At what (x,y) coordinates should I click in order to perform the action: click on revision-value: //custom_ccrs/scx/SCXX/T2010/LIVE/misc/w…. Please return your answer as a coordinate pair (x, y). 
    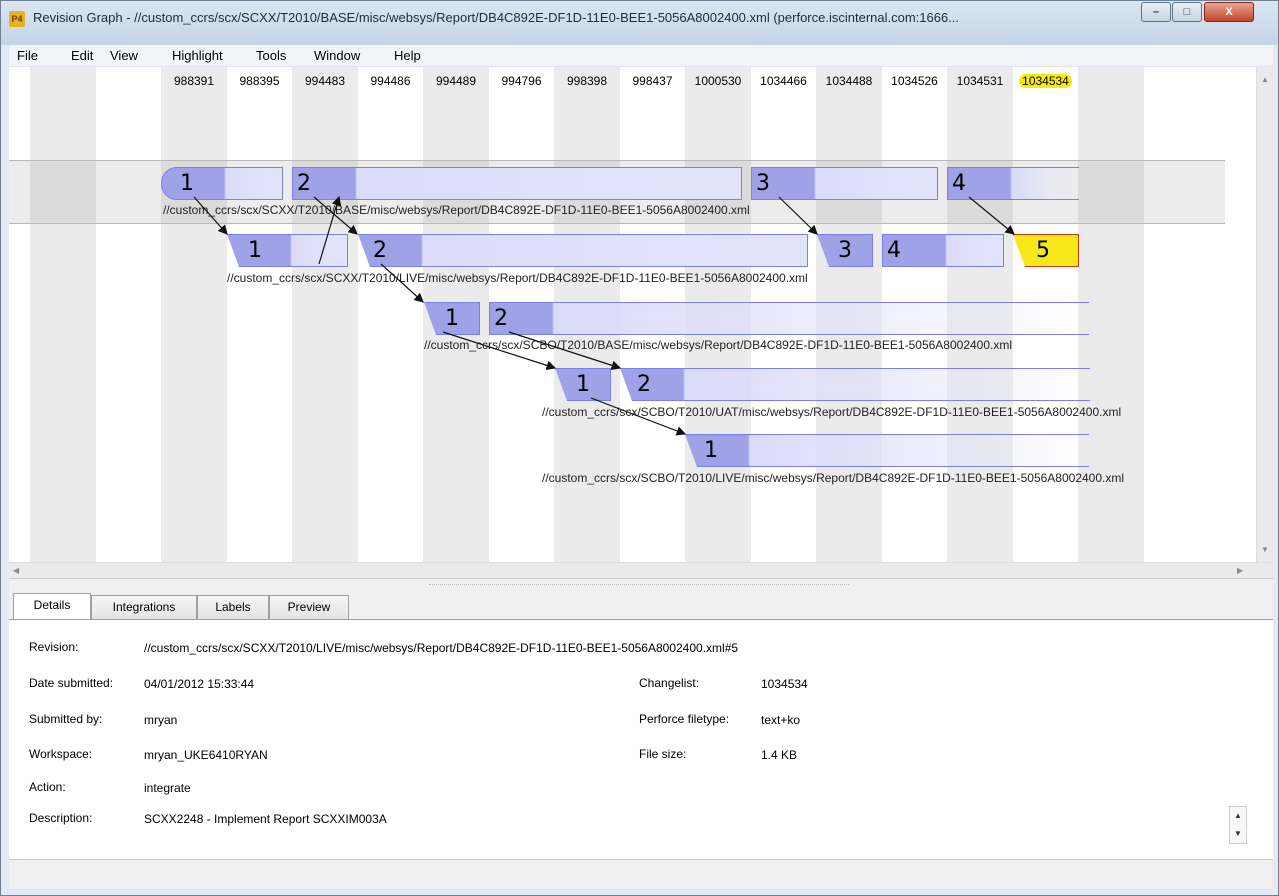
    Looking at the image, I should click on (441, 648).